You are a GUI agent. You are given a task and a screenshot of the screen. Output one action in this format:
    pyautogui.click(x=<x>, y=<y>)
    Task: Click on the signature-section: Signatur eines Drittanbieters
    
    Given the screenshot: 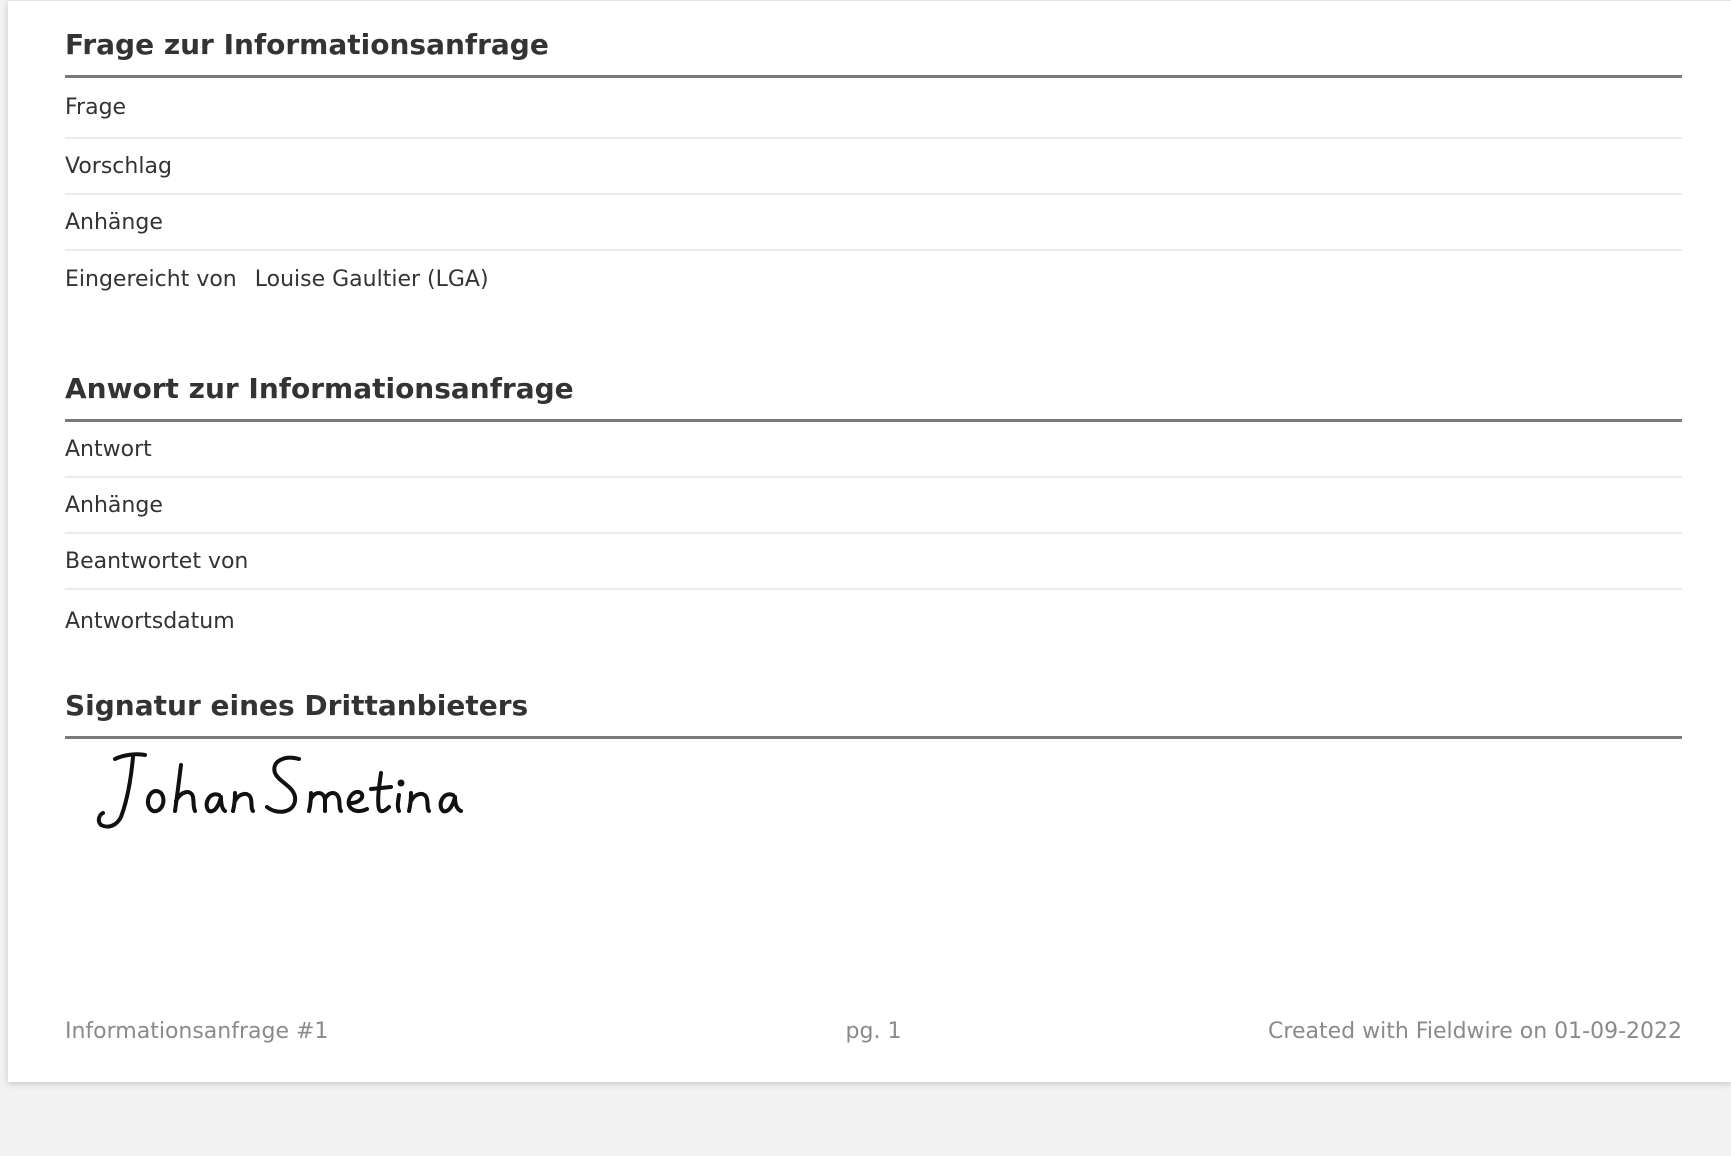 What is the action you would take?
    pyautogui.click(x=873, y=767)
    